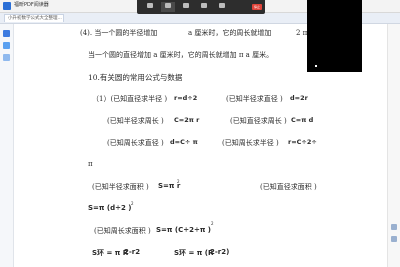 The height and width of the screenshot is (267, 400). I want to click on text-line: (已知周长求半径 ), so click(250, 143).